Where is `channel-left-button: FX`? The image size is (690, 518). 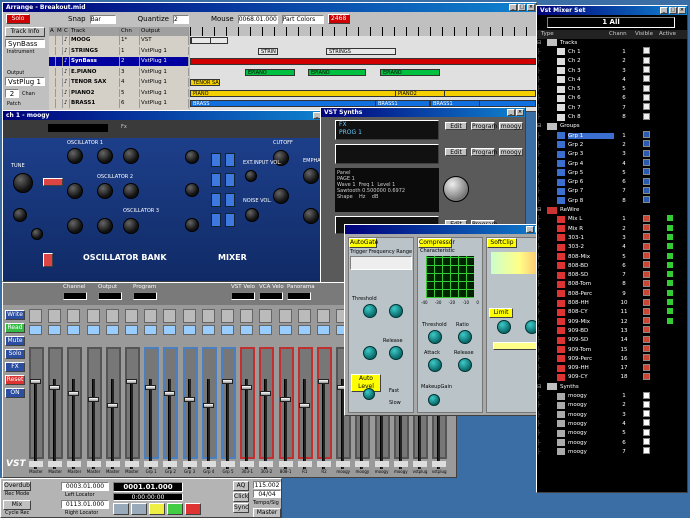
channel-left-button: FX is located at coordinates (15, 367).